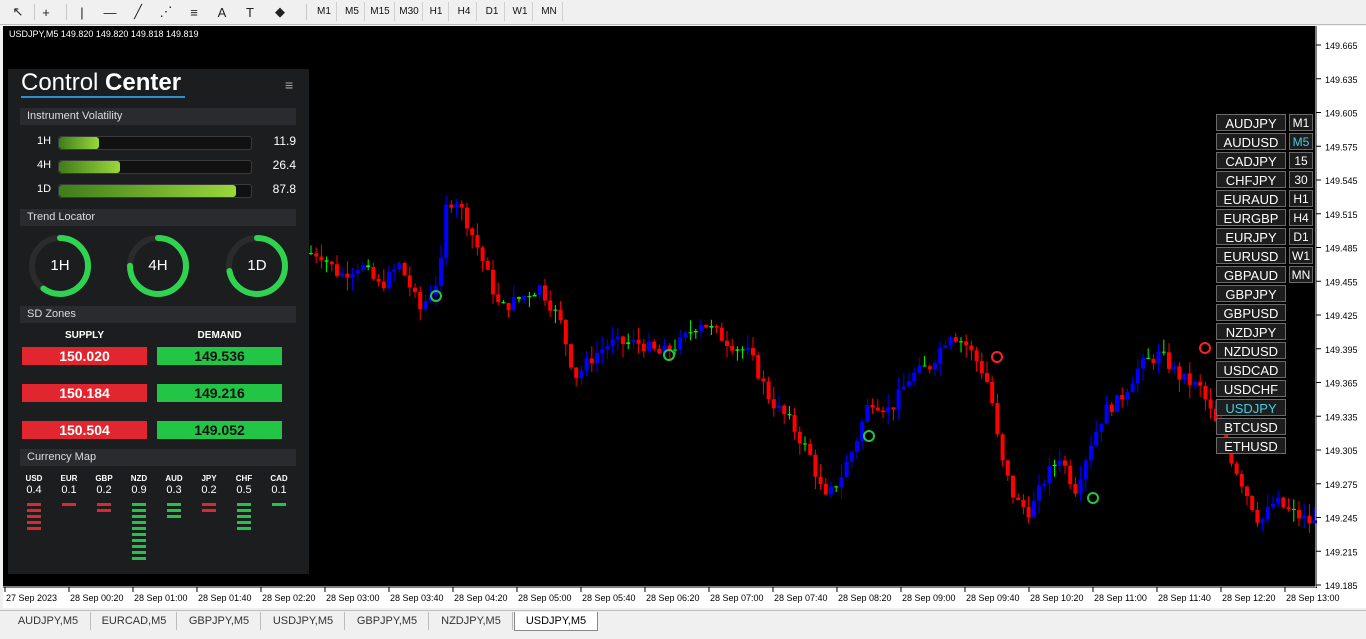  What do you see at coordinates (219, 430) in the screenshot?
I see `demand-zone: 149.052` at bounding box center [219, 430].